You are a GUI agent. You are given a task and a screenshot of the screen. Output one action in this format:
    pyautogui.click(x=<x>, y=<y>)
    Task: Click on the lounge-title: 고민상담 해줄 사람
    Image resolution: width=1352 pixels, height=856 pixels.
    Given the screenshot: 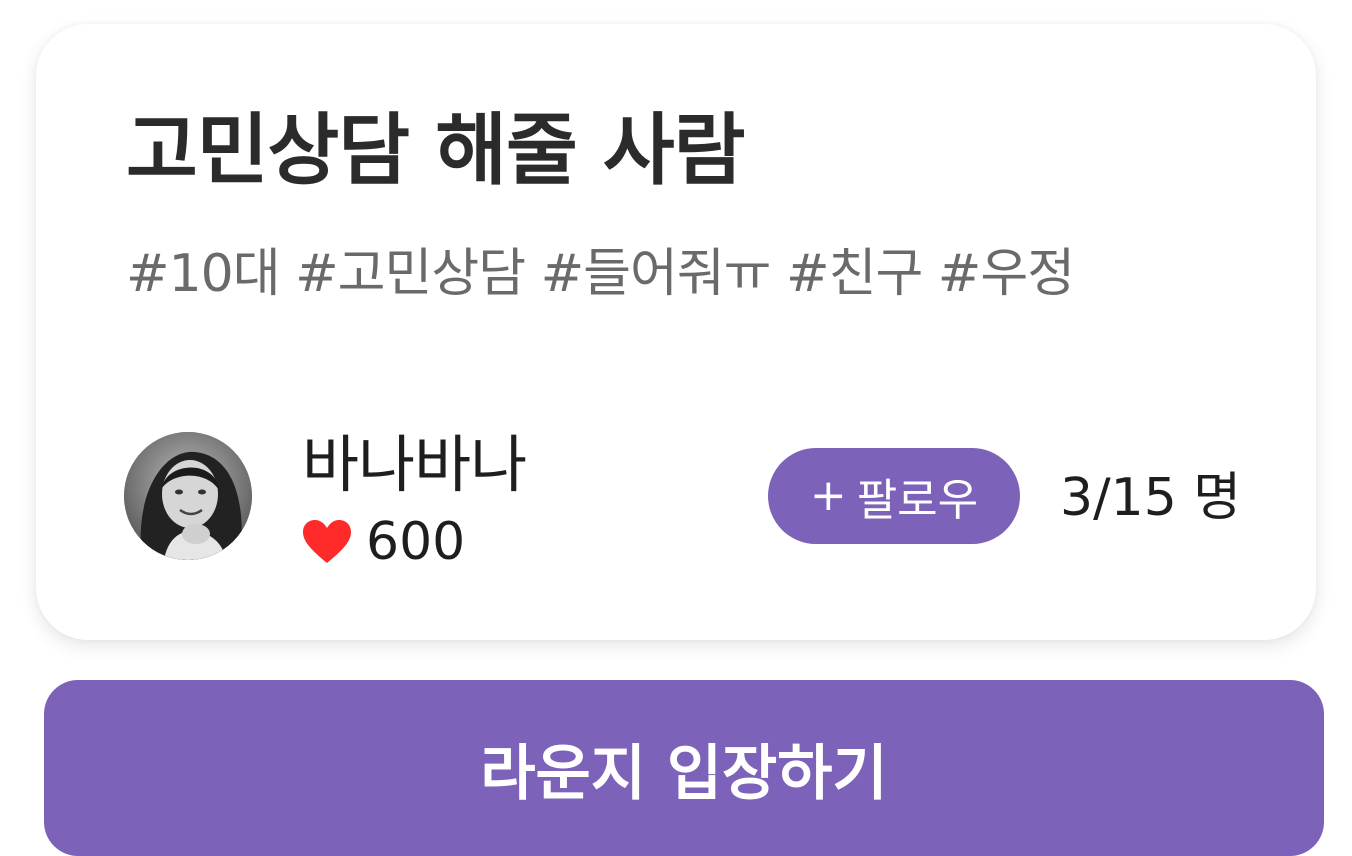 What is the action you would take?
    pyautogui.click(x=435, y=151)
    